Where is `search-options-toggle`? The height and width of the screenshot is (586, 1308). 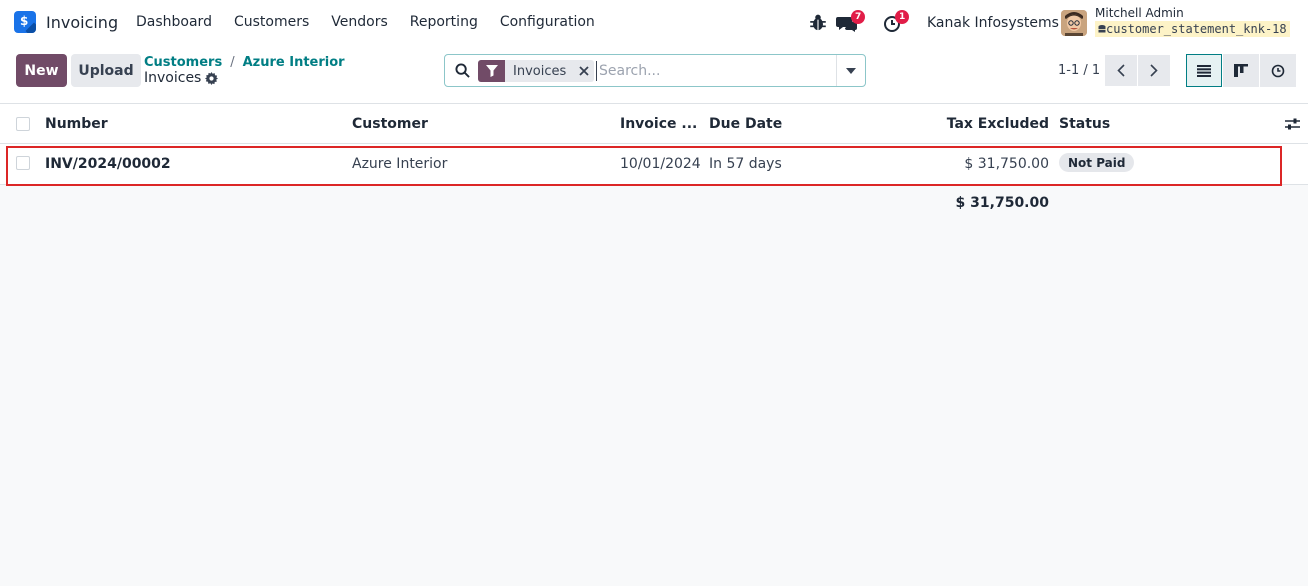
search-options-toggle is located at coordinates (850, 70).